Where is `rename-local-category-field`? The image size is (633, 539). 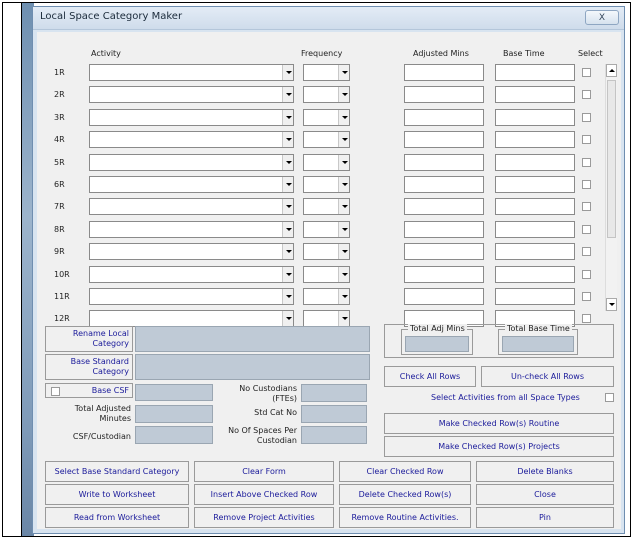 rename-local-category-field is located at coordinates (252, 339).